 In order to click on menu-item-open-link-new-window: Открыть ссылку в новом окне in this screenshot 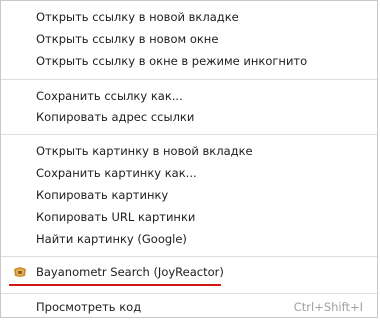, I will do `click(189, 39)`.